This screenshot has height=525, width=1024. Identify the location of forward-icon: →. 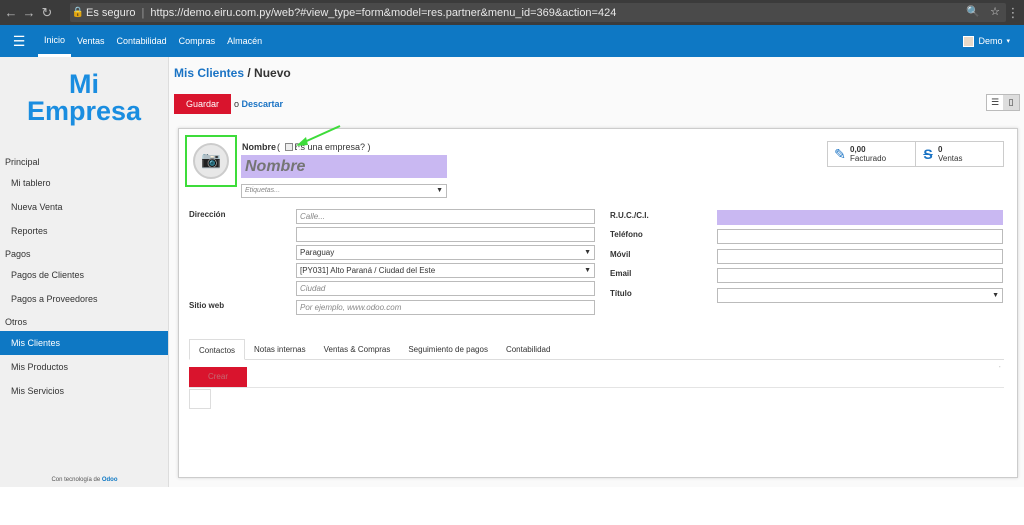
(29, 12).